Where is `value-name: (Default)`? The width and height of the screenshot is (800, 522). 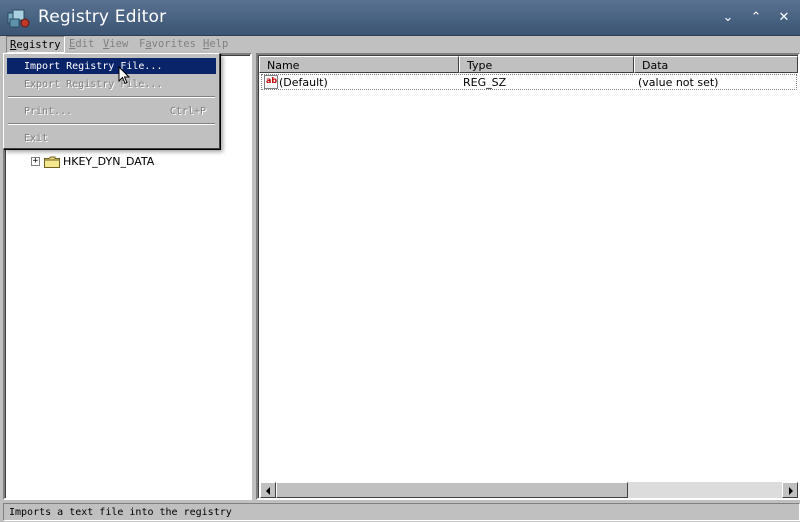 value-name: (Default) is located at coordinates (303, 82).